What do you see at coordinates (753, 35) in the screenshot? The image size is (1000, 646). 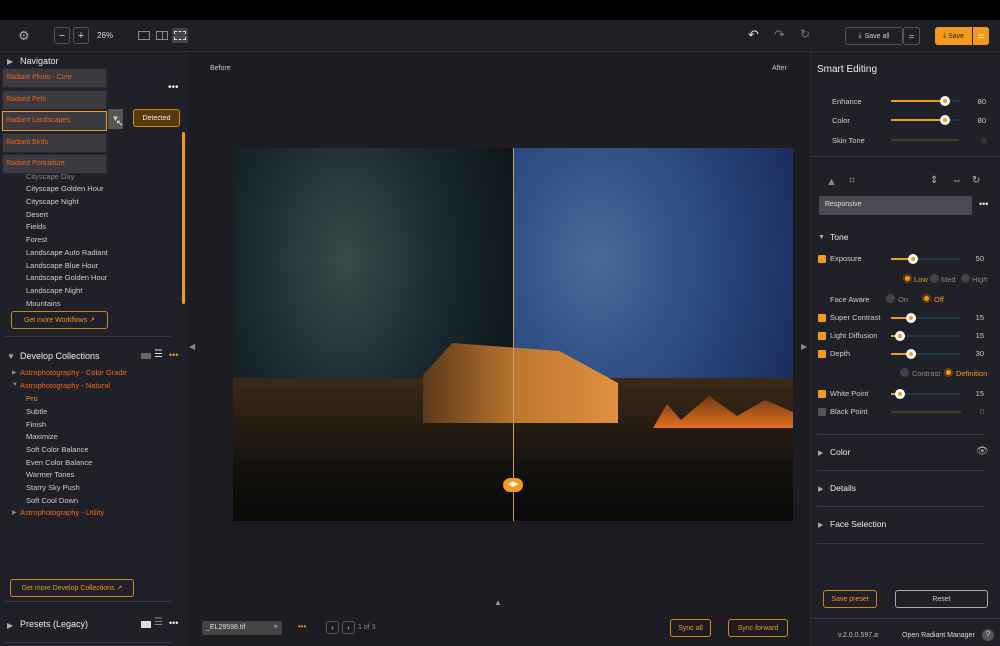 I see `undo-icon: ↶` at bounding box center [753, 35].